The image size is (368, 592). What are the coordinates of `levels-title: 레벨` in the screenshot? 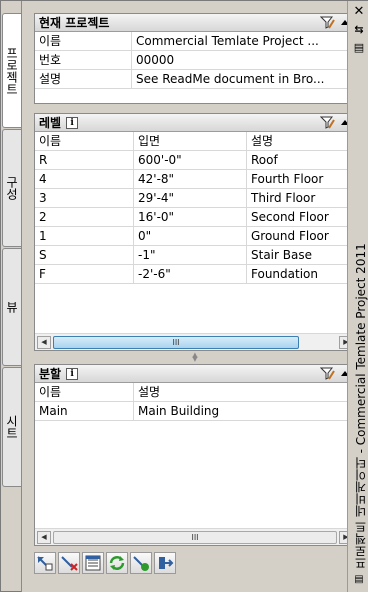 It's located at (50, 123).